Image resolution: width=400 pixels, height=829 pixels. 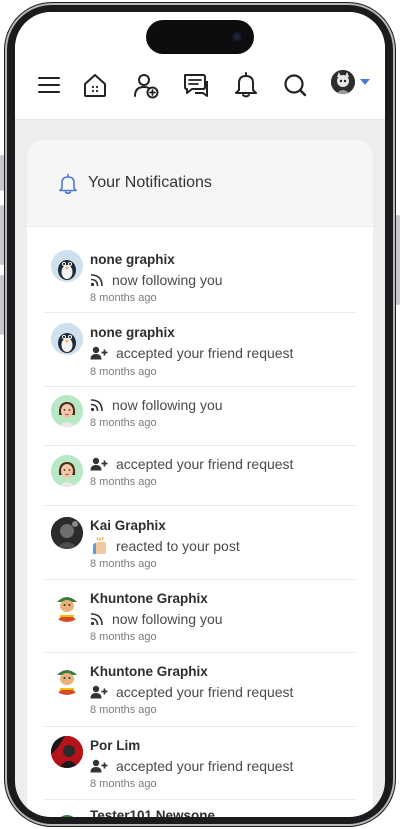 What do you see at coordinates (128, 525) in the screenshot?
I see `notification-sender: Kai Graphix` at bounding box center [128, 525].